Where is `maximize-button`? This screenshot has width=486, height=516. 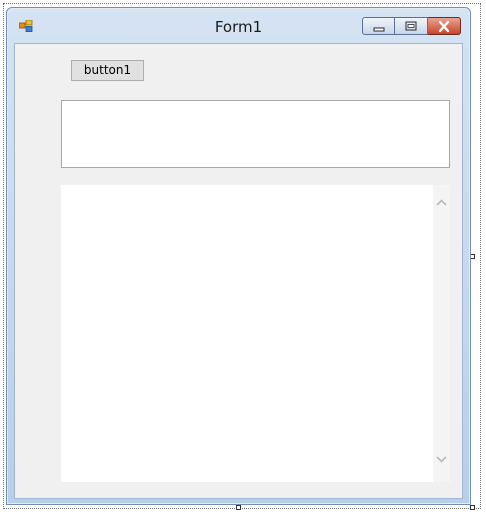 maximize-button is located at coordinates (411, 26).